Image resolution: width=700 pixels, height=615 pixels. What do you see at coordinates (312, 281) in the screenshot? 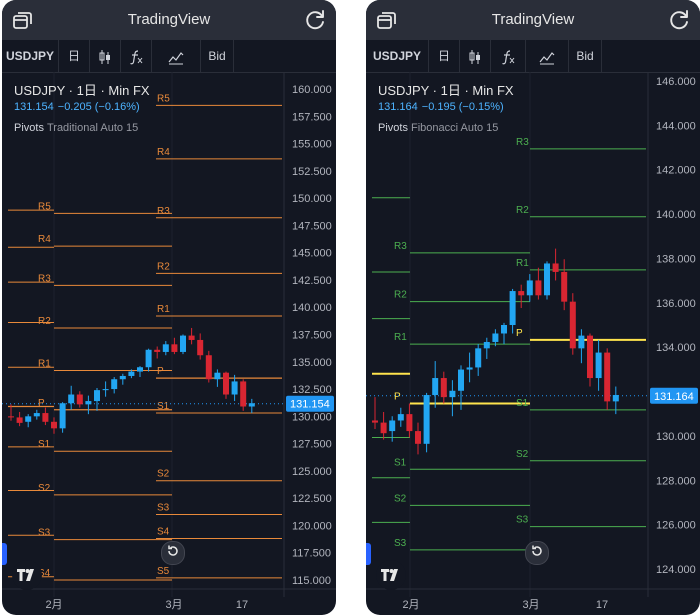
I see `price-tick-label: 142.500` at bounding box center [312, 281].